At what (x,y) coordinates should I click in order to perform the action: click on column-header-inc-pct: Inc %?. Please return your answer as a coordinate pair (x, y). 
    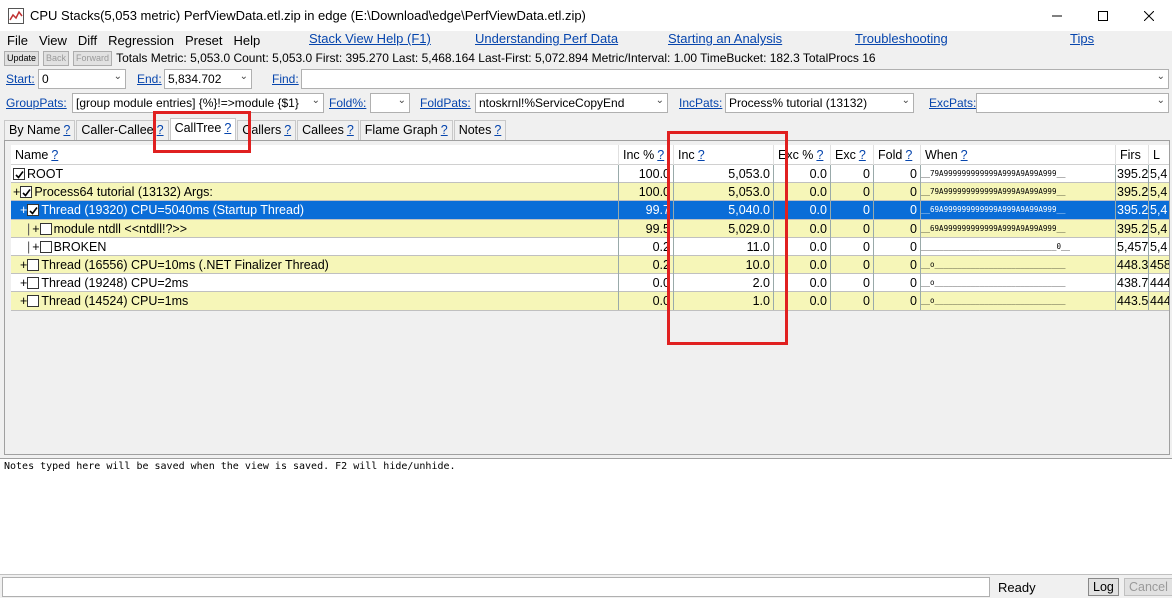
    Looking at the image, I should click on (646, 155).